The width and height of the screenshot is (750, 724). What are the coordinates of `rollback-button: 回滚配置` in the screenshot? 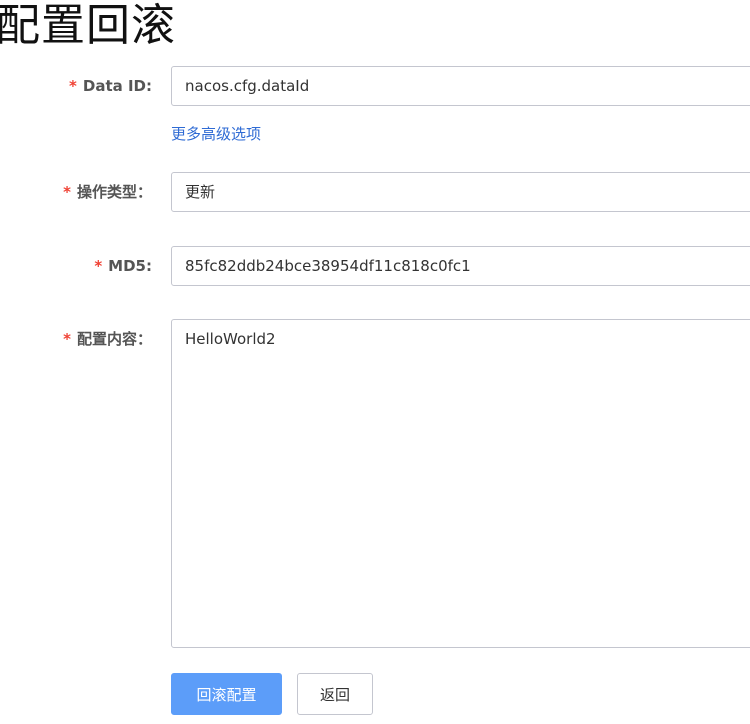 It's located at (226, 694).